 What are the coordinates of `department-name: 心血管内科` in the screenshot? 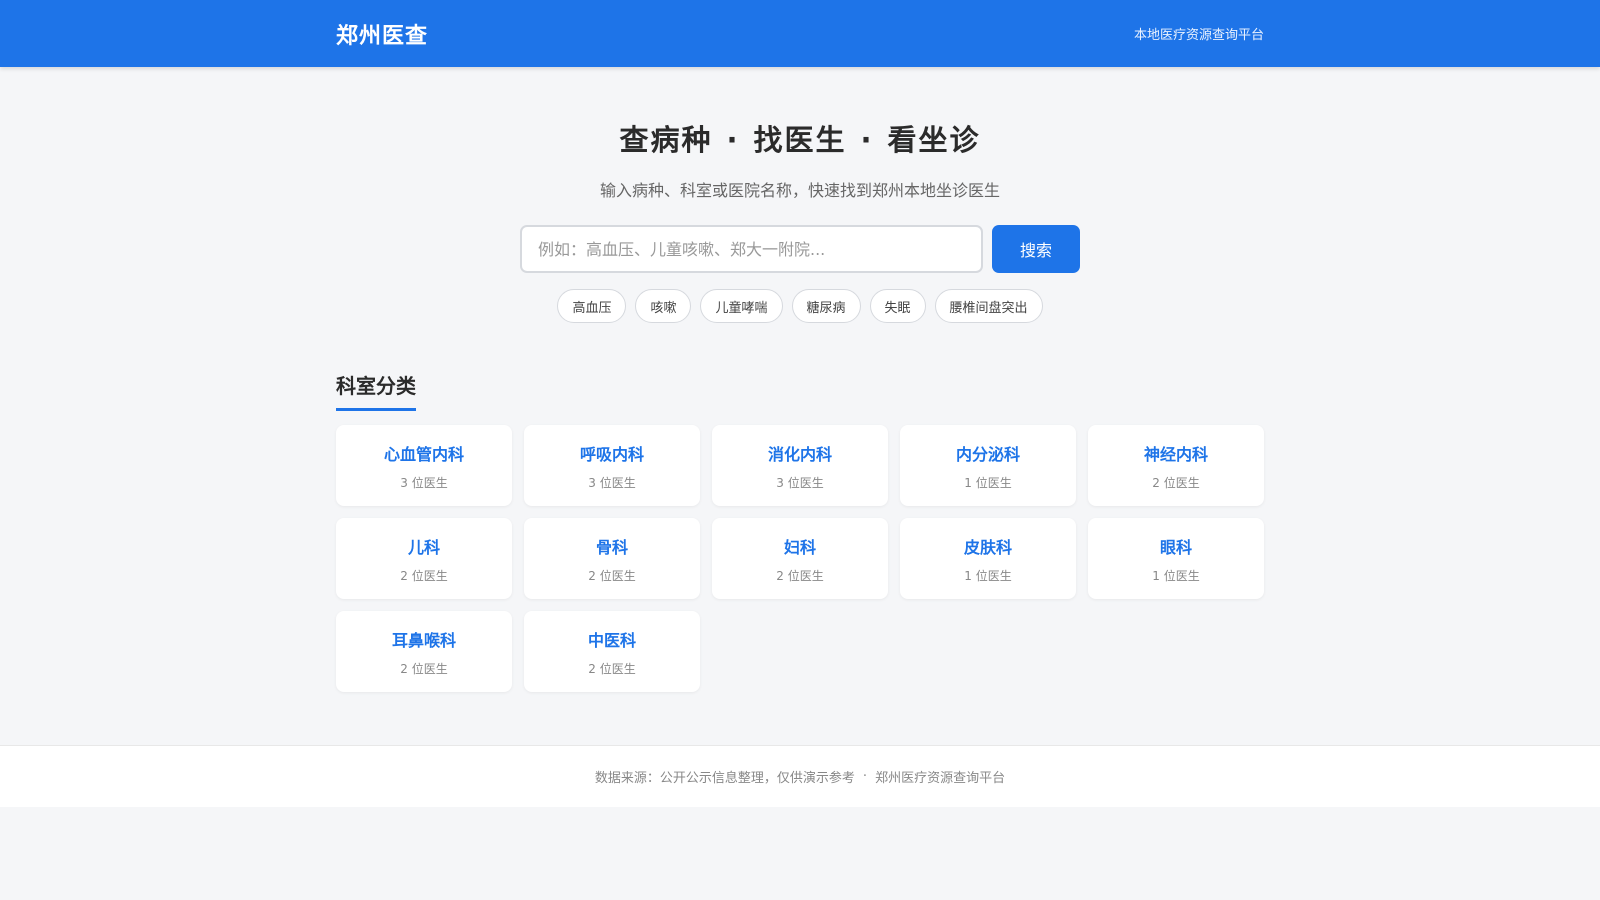 It's located at (423, 454).